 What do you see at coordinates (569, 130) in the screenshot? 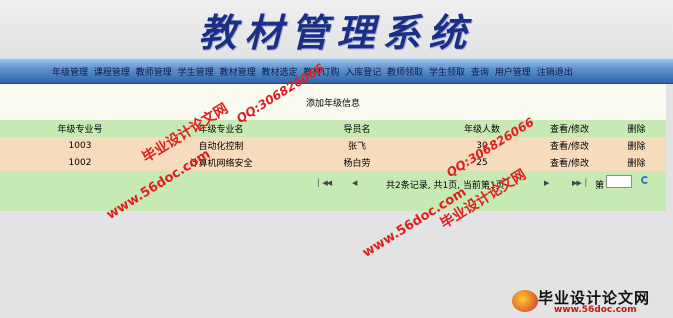
I see `col-header-view-edit: 查看/修改` at bounding box center [569, 130].